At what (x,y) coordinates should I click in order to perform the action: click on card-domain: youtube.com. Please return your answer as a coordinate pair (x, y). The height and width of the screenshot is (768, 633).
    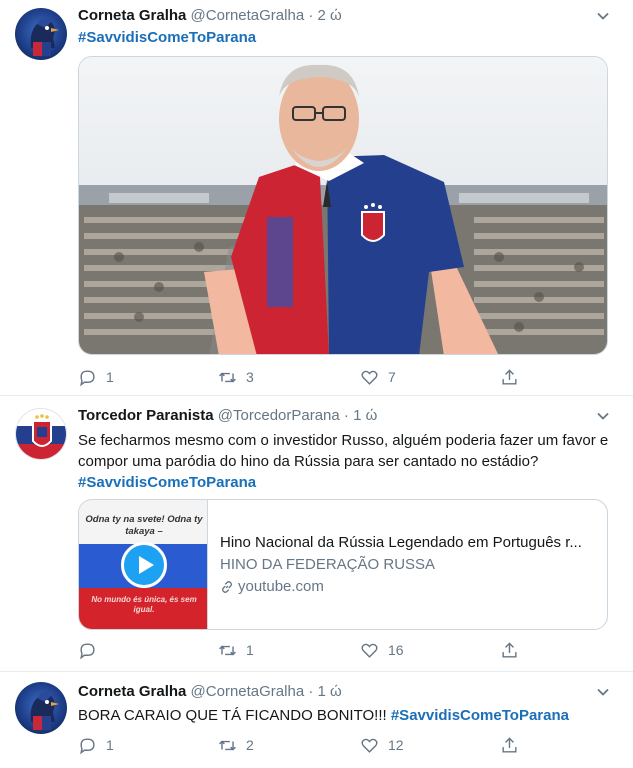
    Looking at the image, I should click on (409, 587).